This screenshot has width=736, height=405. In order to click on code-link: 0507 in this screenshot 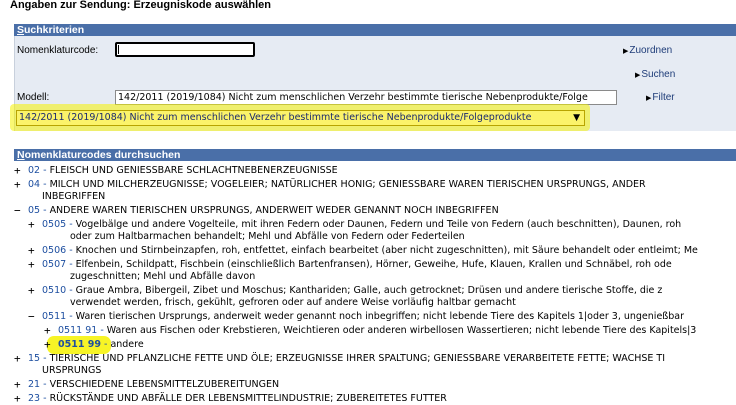, I will do `click(54, 264)`.